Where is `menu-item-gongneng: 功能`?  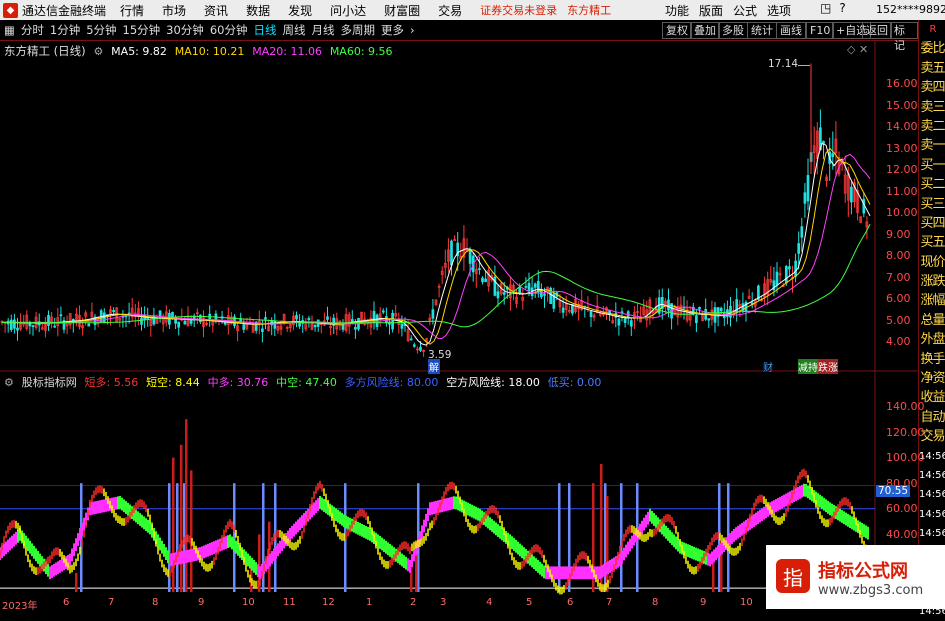 menu-item-gongneng: 功能 is located at coordinates (677, 10).